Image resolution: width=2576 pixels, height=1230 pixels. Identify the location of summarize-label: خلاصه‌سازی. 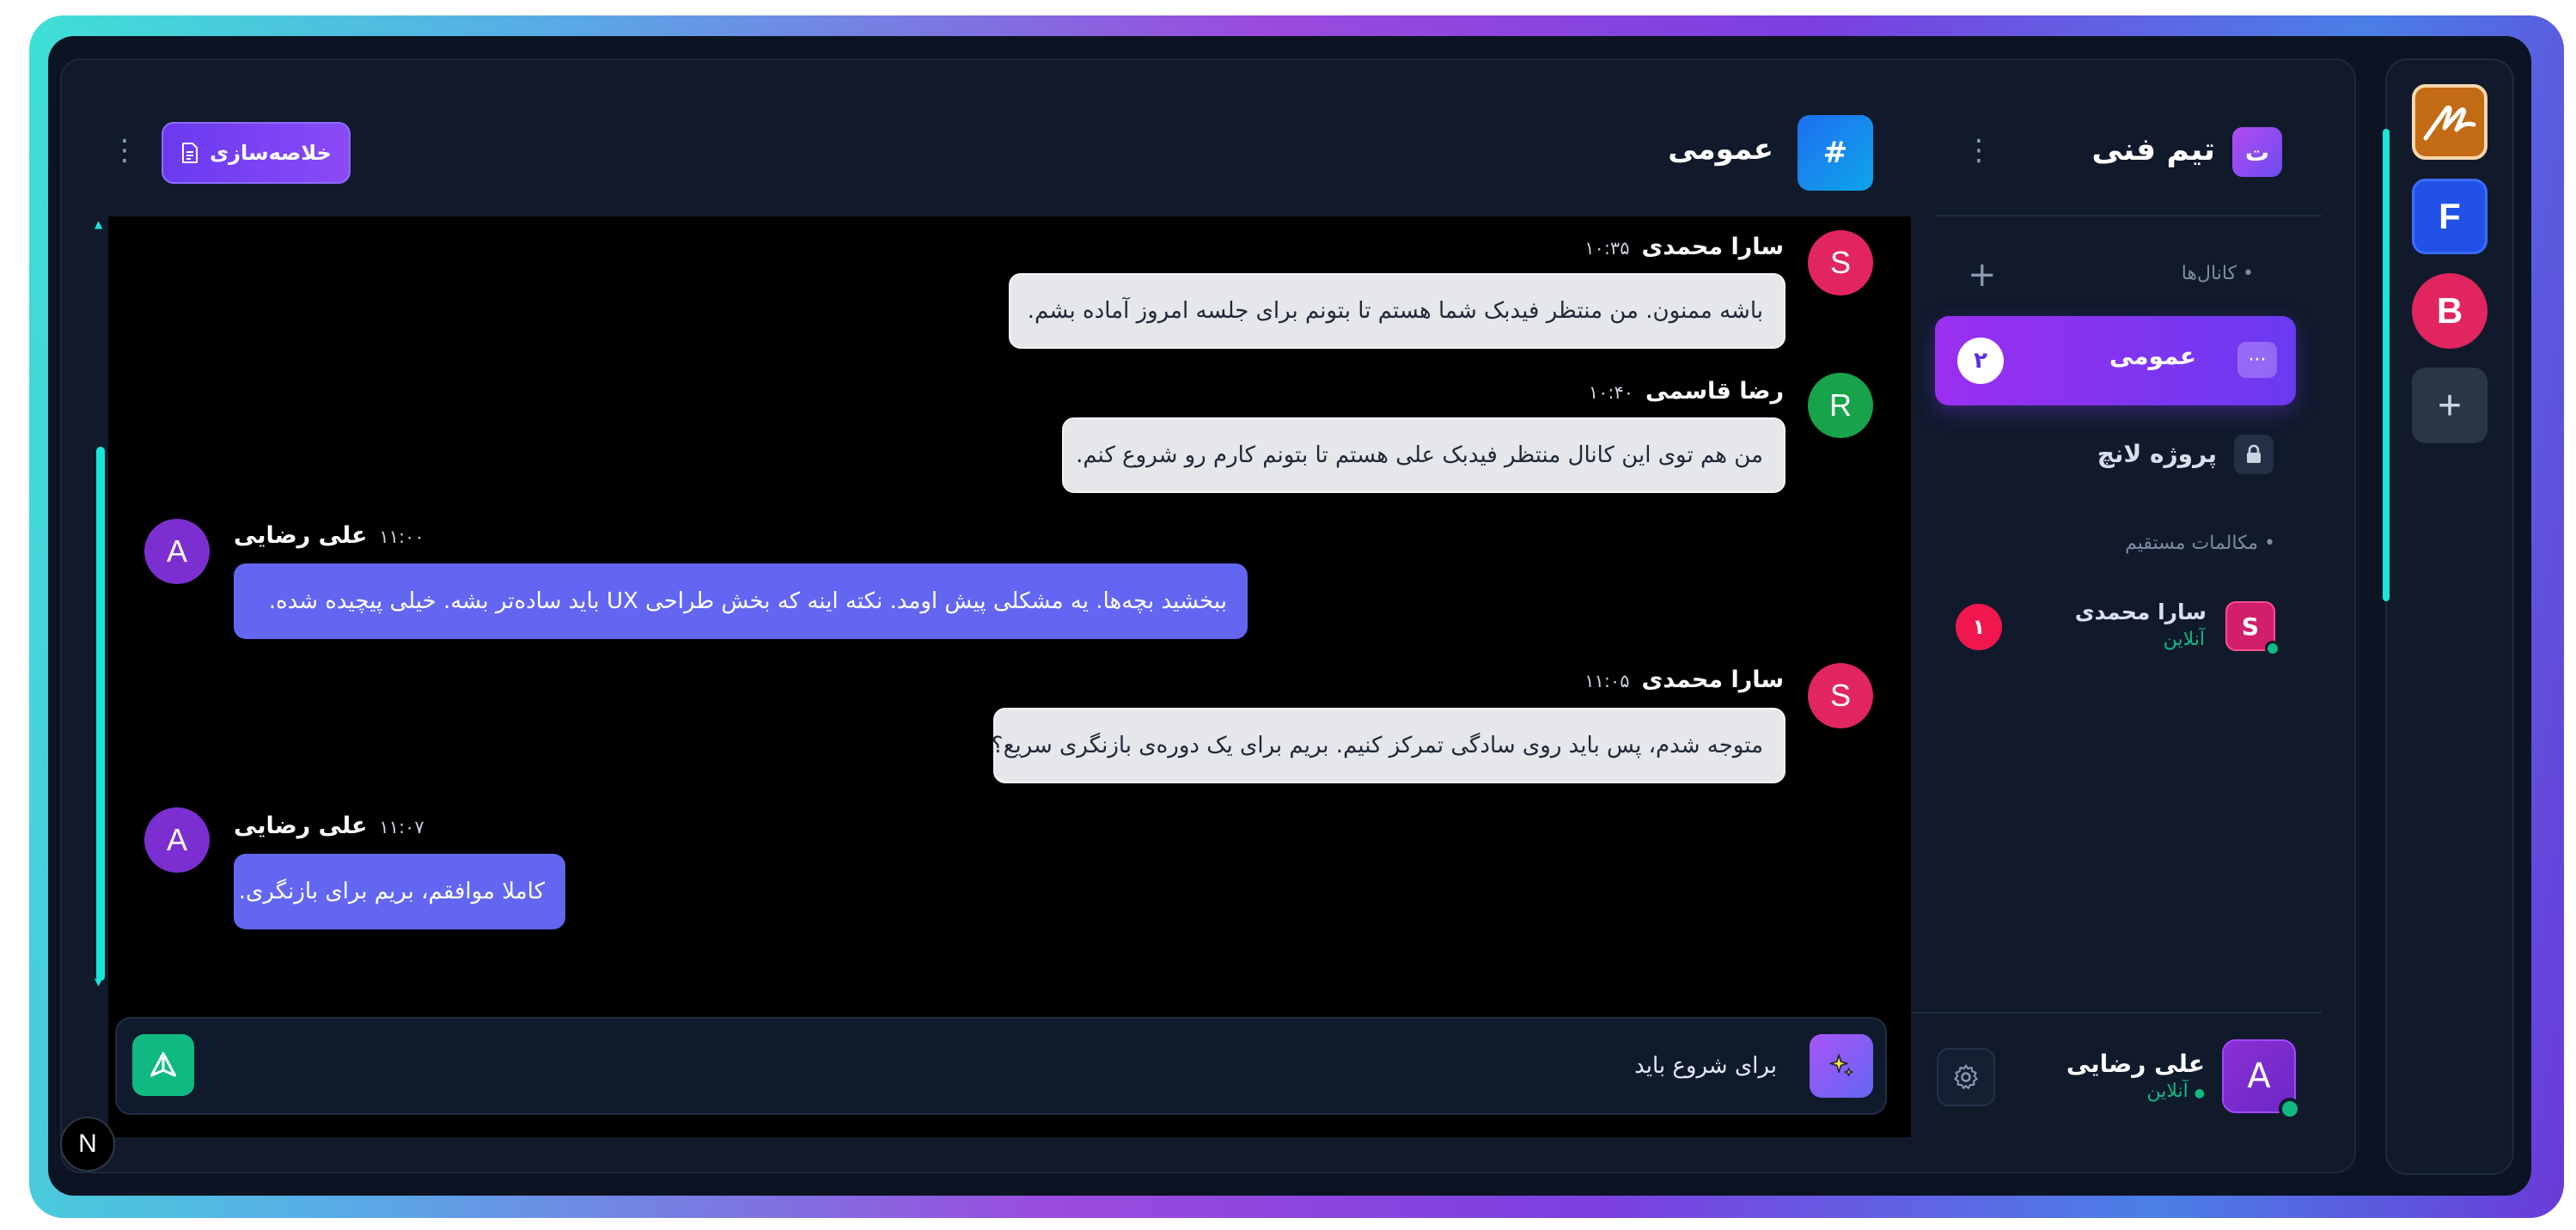
(271, 153).